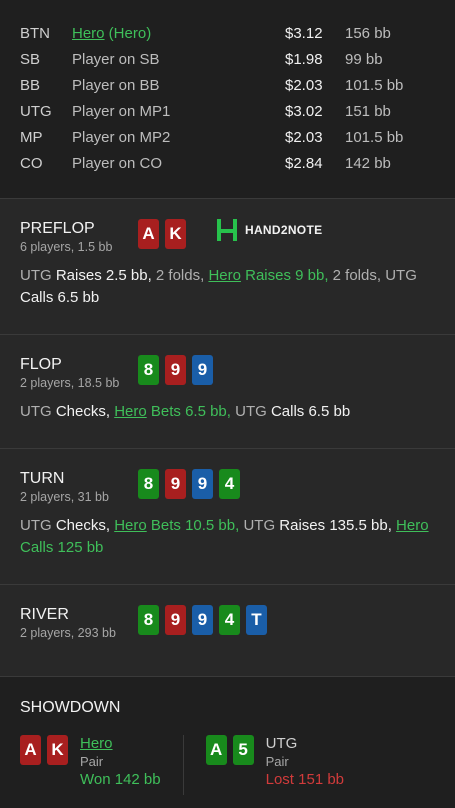  Describe the element at coordinates (70, 383) in the screenshot. I see `street-summary: 2 players, 18.5 bb` at that location.